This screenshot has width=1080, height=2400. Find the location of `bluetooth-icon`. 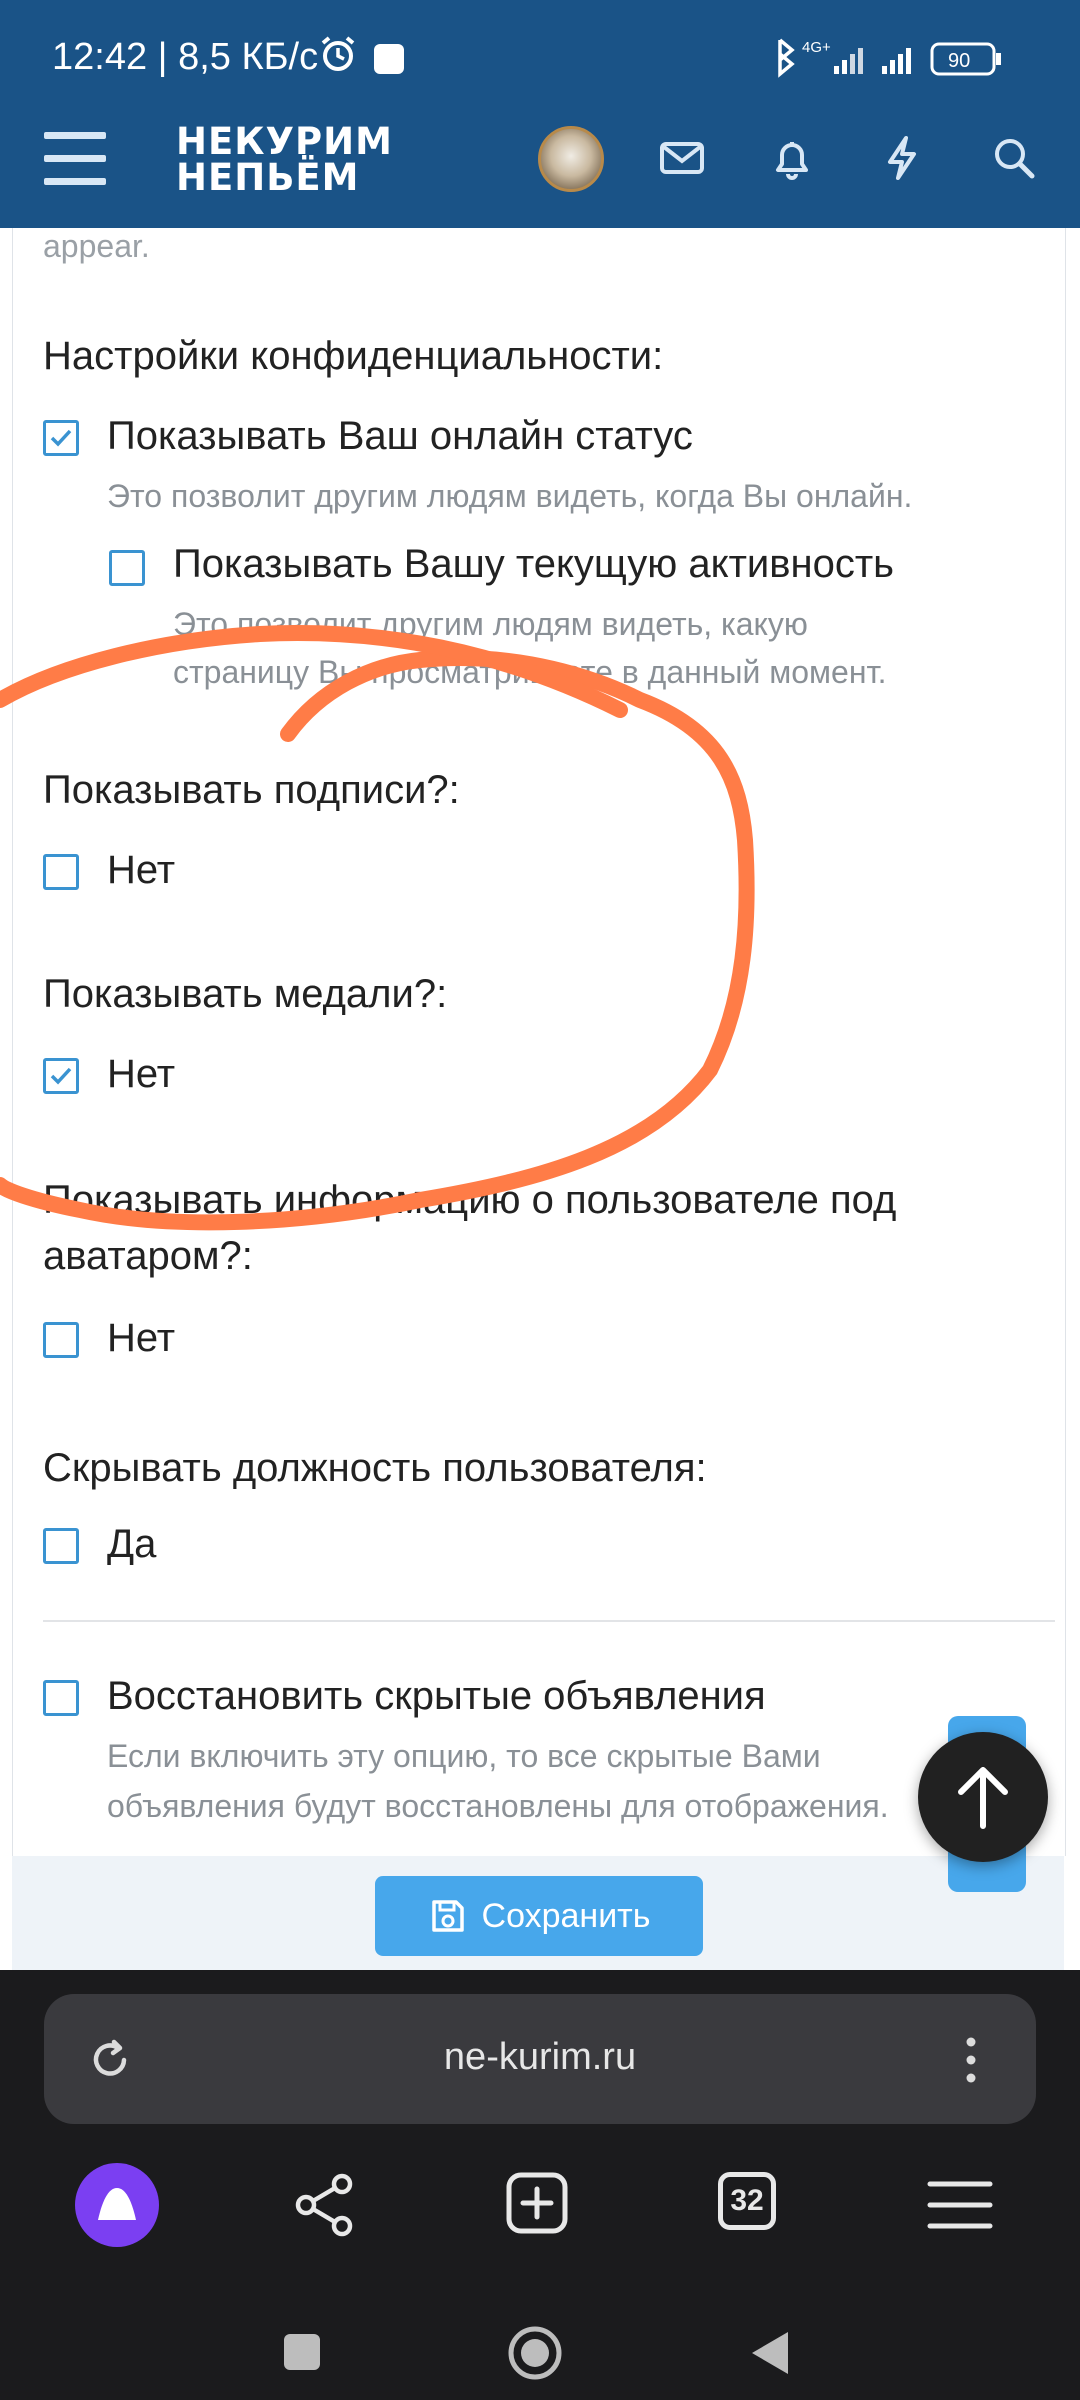

bluetooth-icon is located at coordinates (786, 58).